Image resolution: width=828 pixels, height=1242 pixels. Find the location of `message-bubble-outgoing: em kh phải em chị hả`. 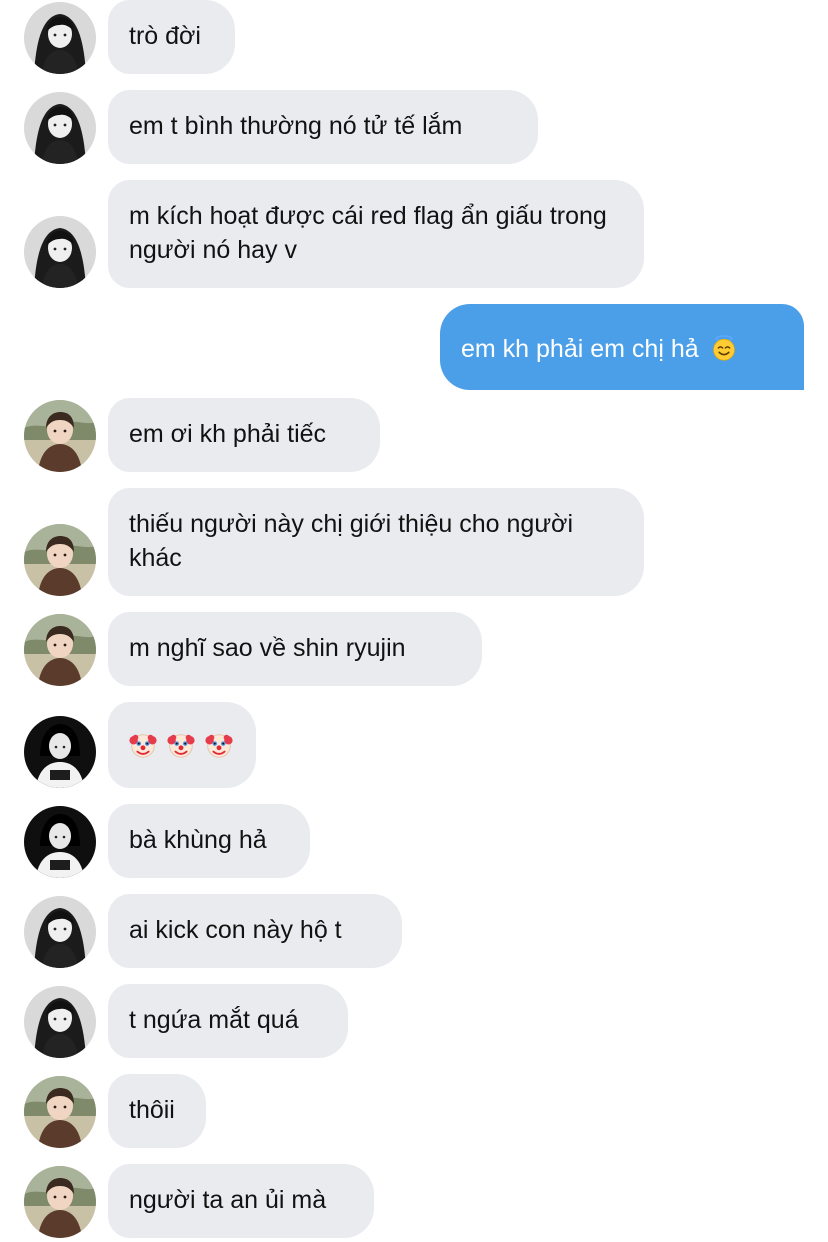

message-bubble-outgoing: em kh phải em chị hả is located at coordinates (622, 347).